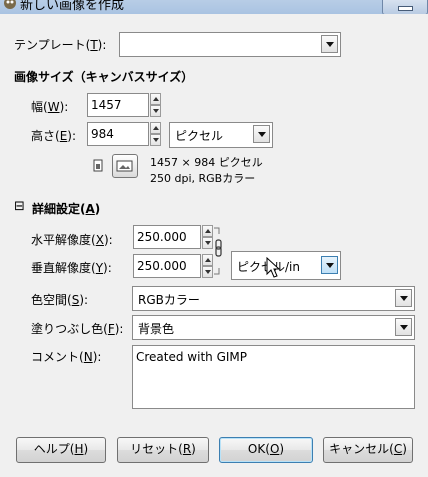 Image resolution: width=428 pixels, height=477 pixels. I want to click on minimize-button, so click(405, 7).